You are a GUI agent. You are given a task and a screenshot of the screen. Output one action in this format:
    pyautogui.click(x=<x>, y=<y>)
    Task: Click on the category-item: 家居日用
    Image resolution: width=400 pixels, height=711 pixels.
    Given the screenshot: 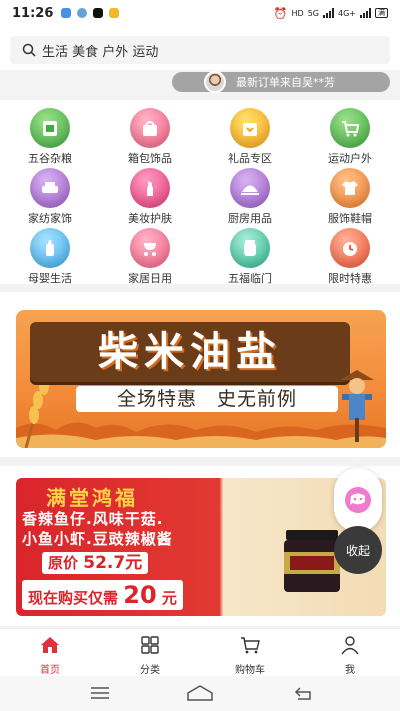 What is the action you would take?
    pyautogui.click(x=150, y=257)
    